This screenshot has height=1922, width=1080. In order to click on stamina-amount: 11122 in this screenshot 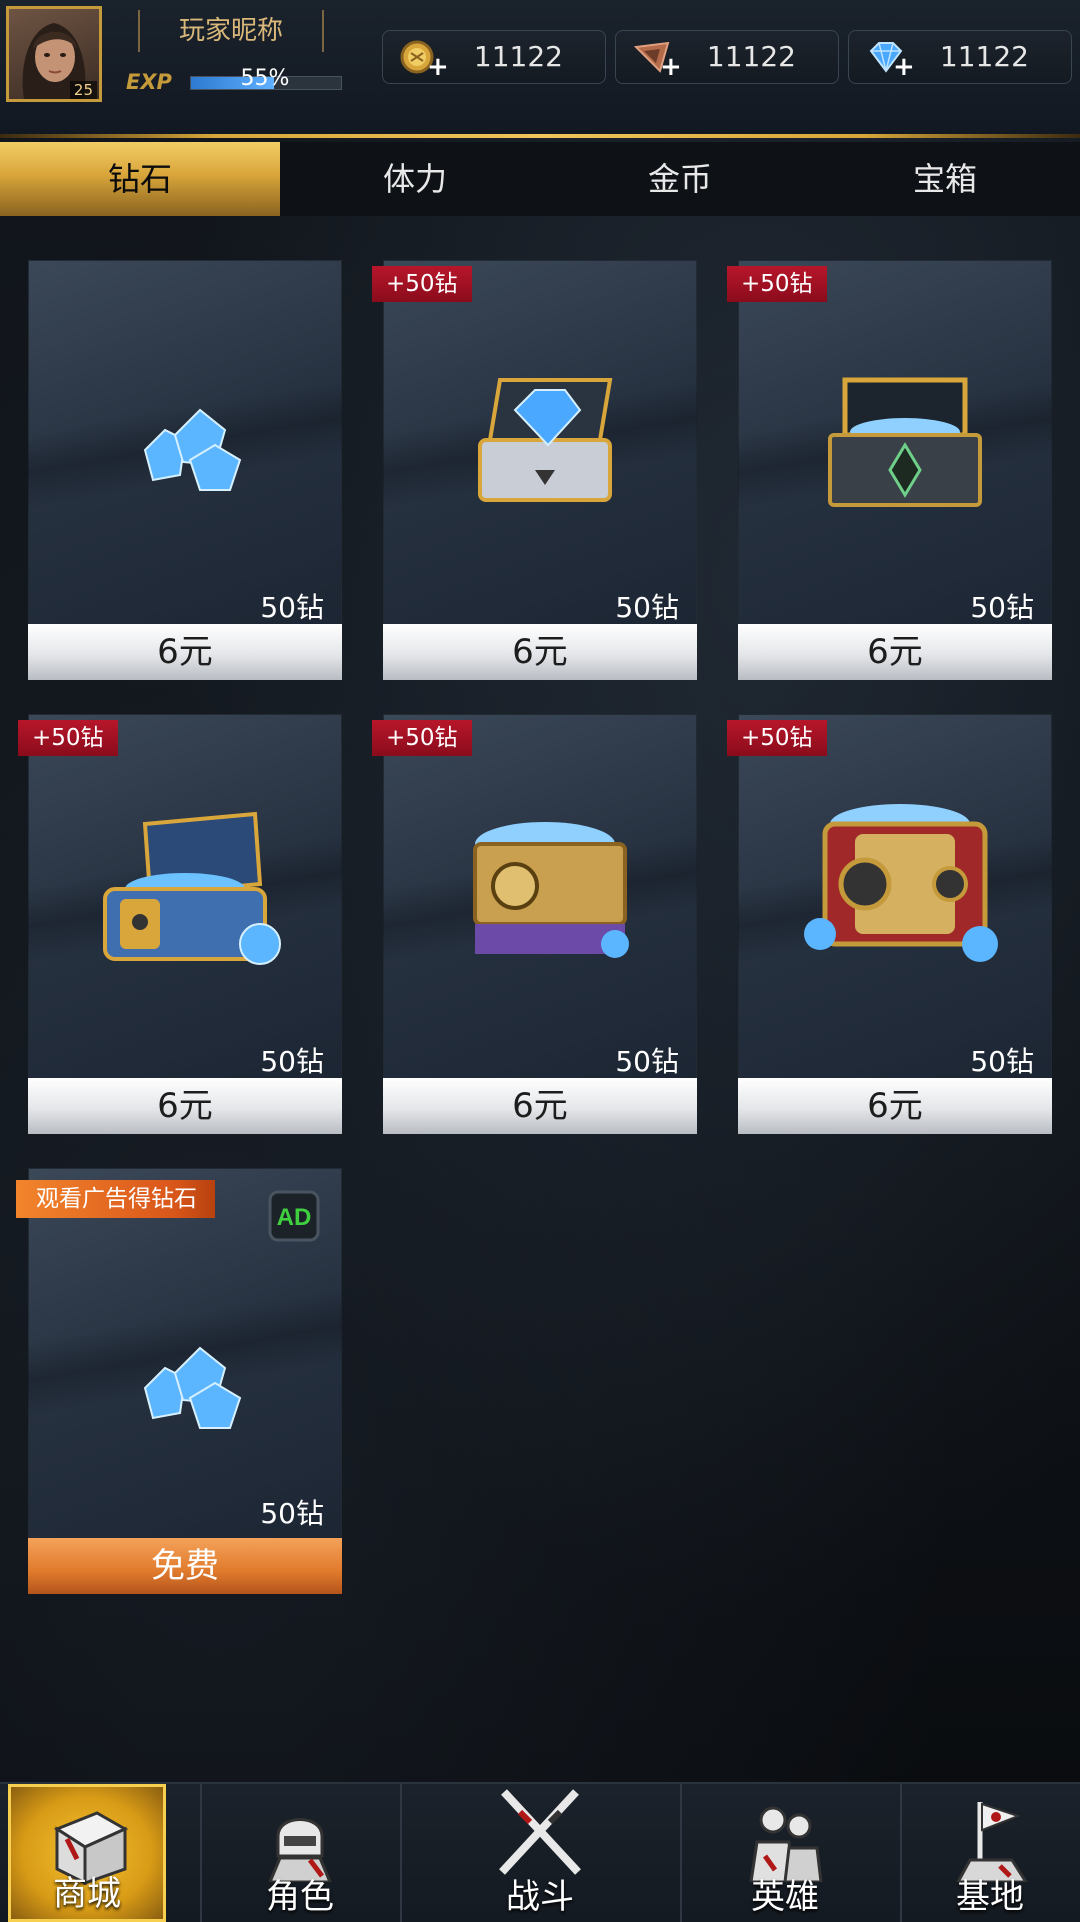, I will do `click(751, 56)`.